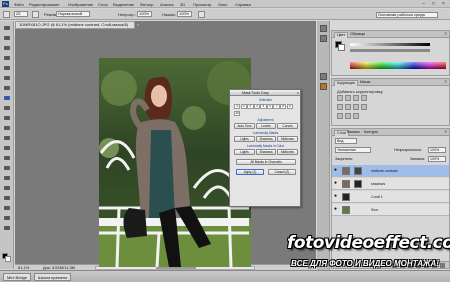 This screenshot has height=282, width=450. Describe the element at coordinates (7, 48) in the screenshot. I see `lasso-tool-icon` at that location.